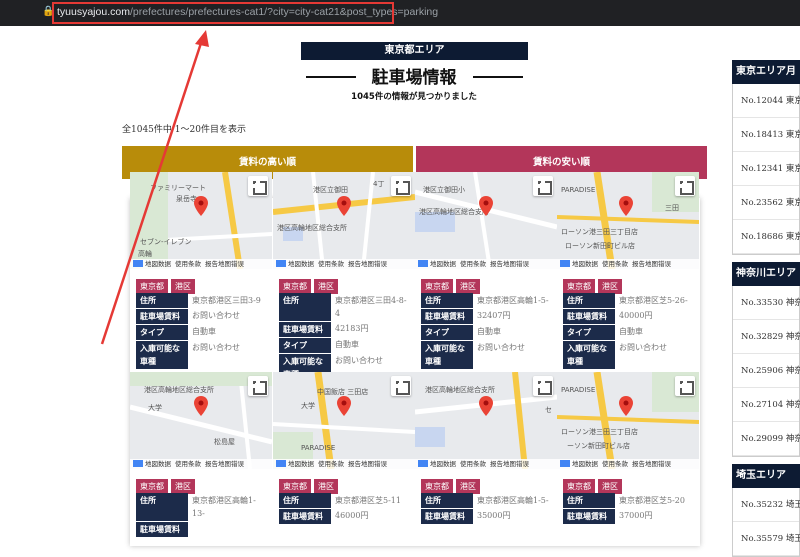 The image size is (800, 557). Describe the element at coordinates (598, 445) in the screenshot. I see `map-label: ーソン新田町ビル店` at that location.